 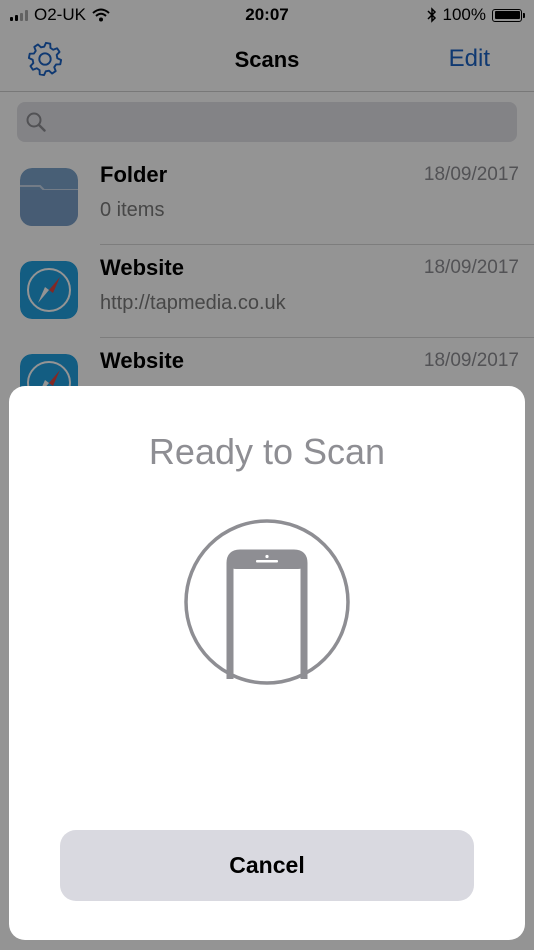 What do you see at coordinates (267, 602) in the screenshot?
I see `phone-icon` at bounding box center [267, 602].